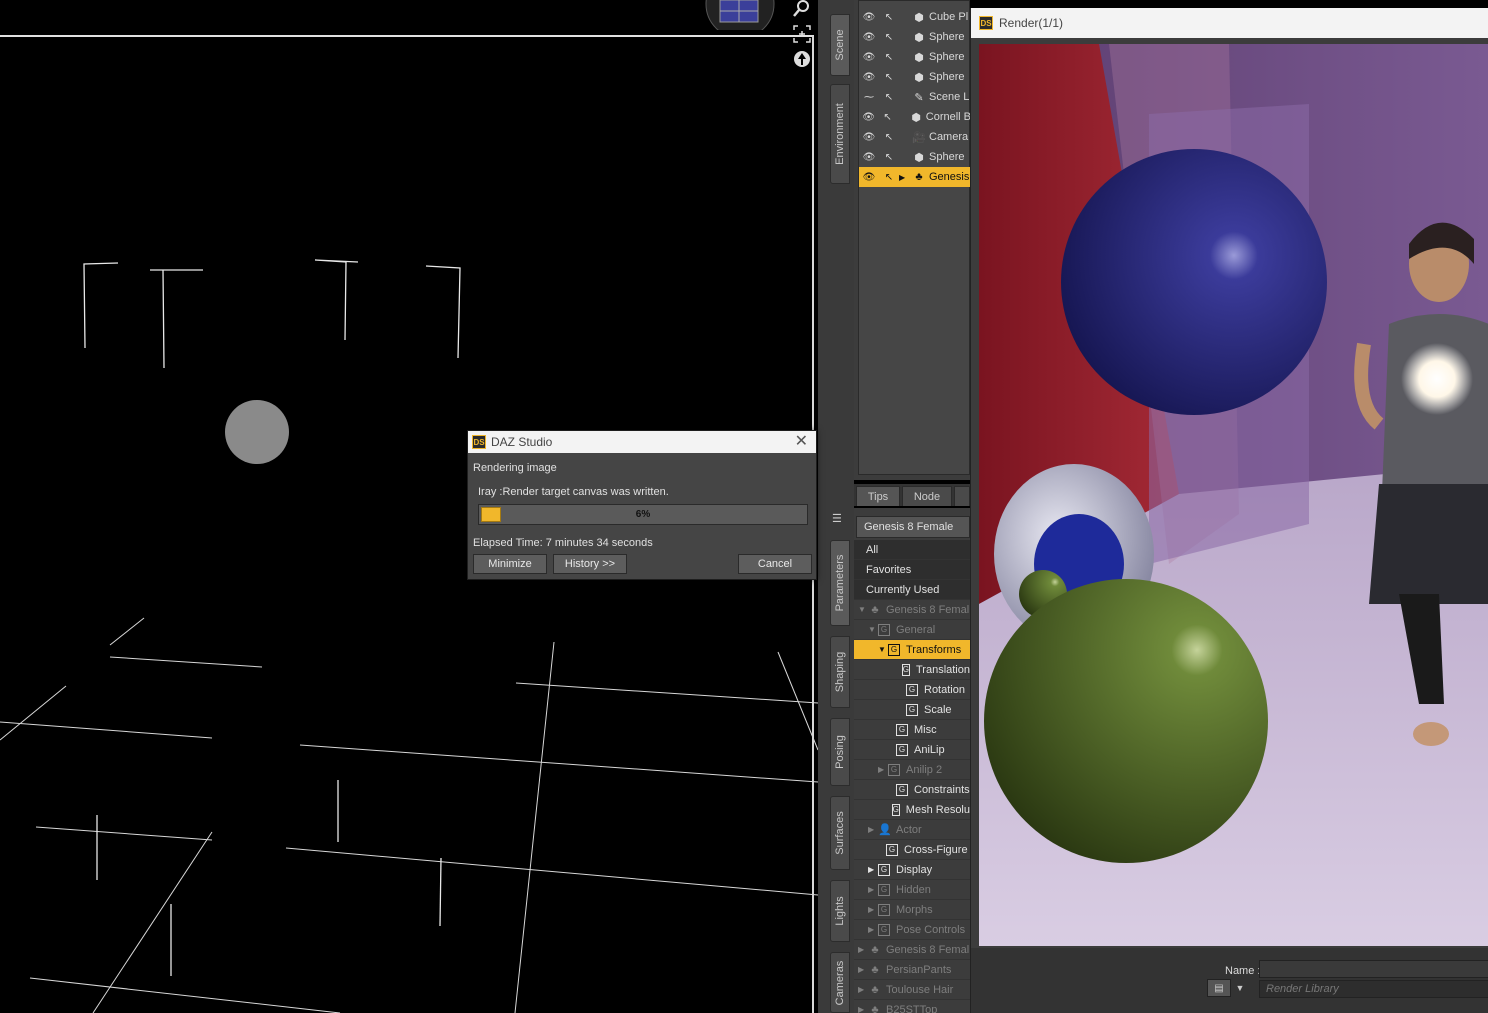  What do you see at coordinates (912, 850) in the screenshot?
I see `parameter-tree-item: G Cross-Figure` at bounding box center [912, 850].